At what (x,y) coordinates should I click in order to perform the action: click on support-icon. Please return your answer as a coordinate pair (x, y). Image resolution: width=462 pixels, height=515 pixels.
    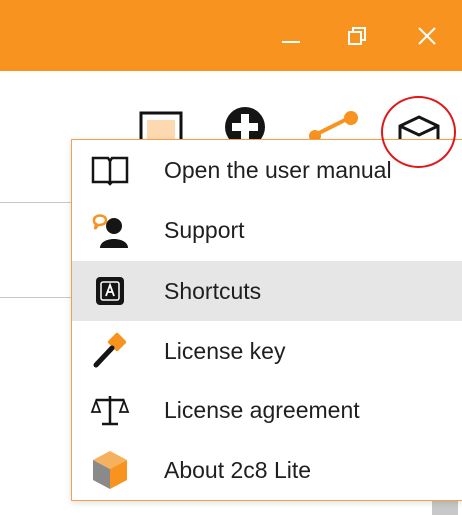
    Looking at the image, I should click on (110, 230).